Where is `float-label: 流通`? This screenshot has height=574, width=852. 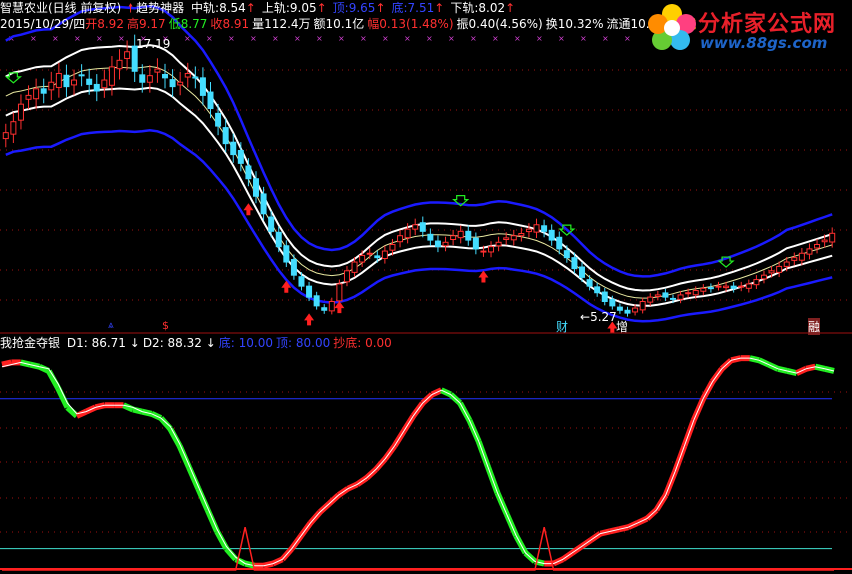
float-label: 流通 is located at coordinates (618, 24).